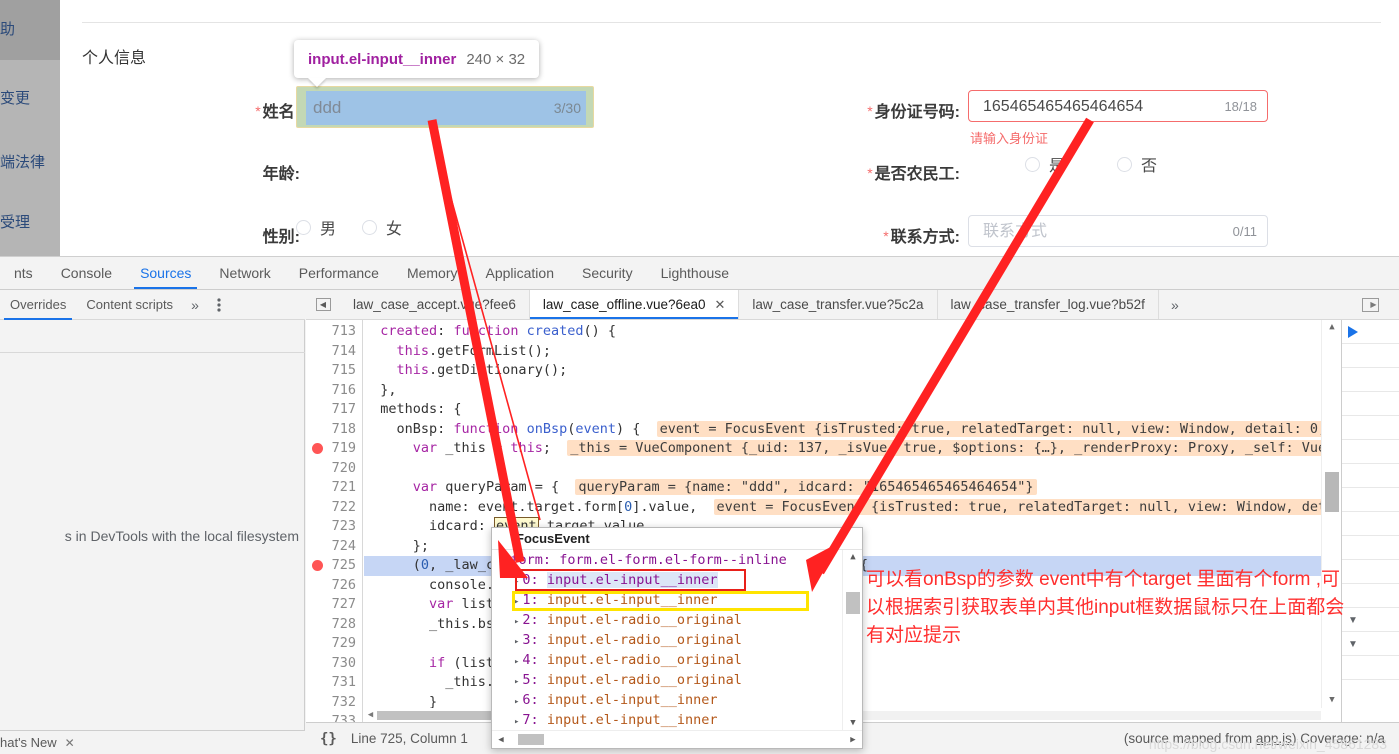 The image size is (1399, 754). Describe the element at coordinates (667, 660) in the screenshot. I see `popover-property-row: ▸ 4: input.el-radio__original` at that location.